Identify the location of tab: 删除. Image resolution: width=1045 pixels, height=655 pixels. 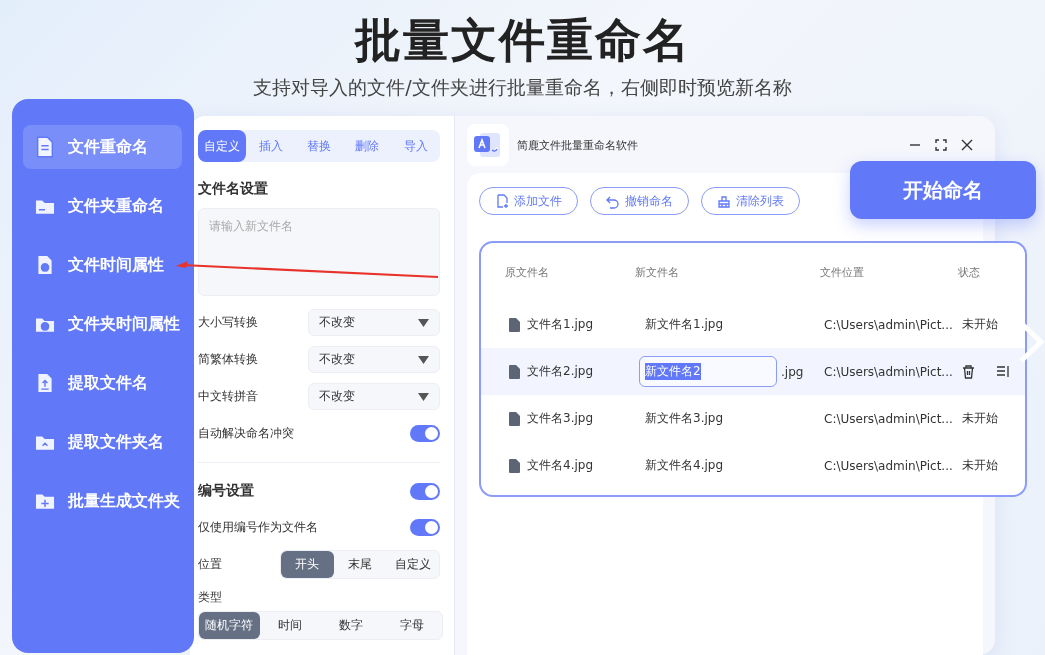
(367, 146).